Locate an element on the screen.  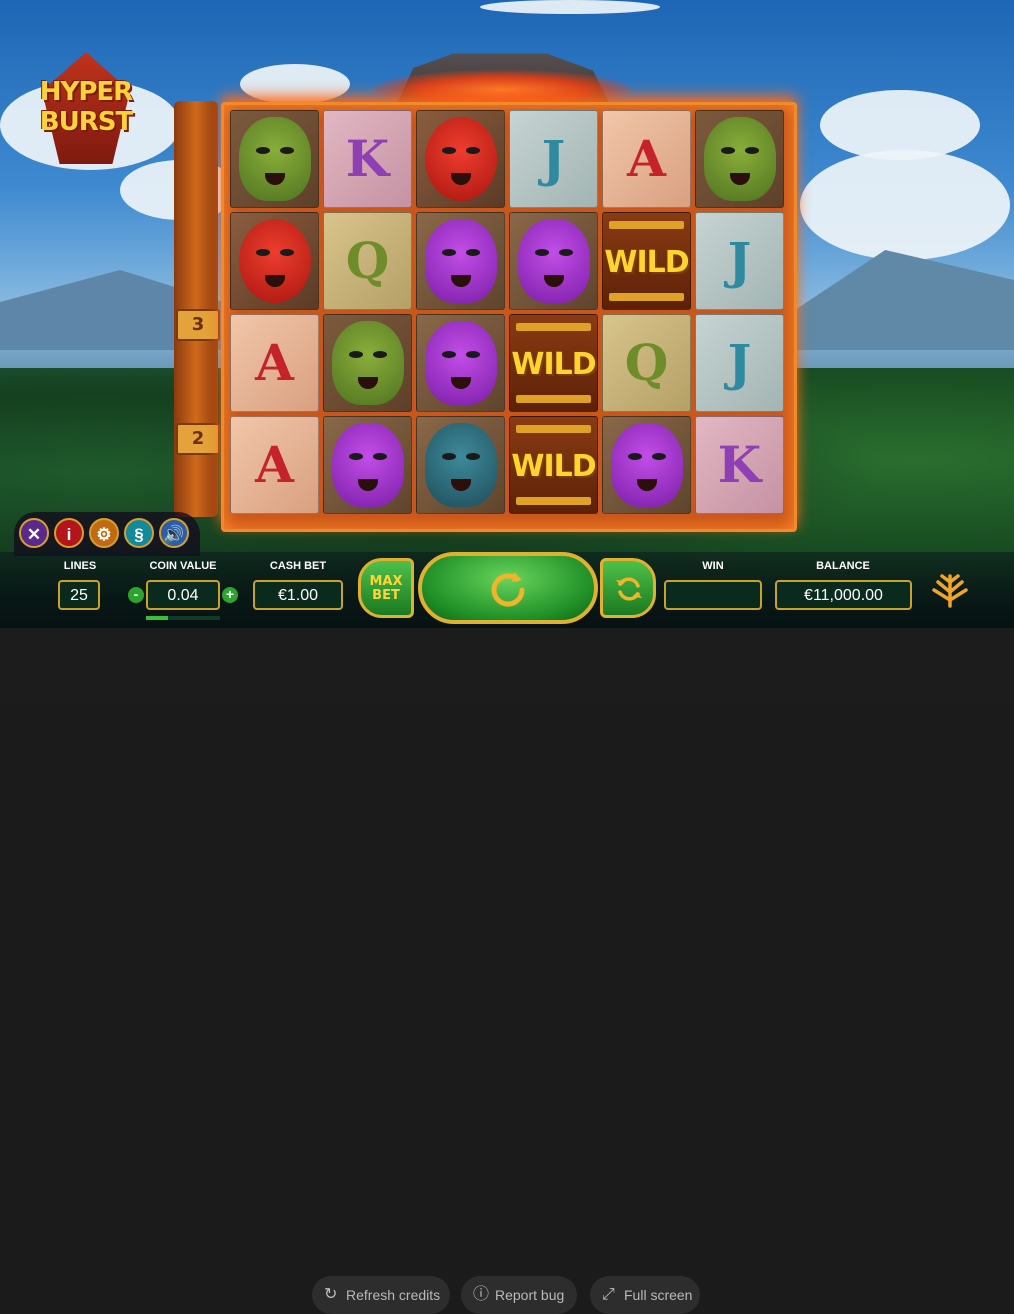
close-button: ✕ is located at coordinates (34, 533).